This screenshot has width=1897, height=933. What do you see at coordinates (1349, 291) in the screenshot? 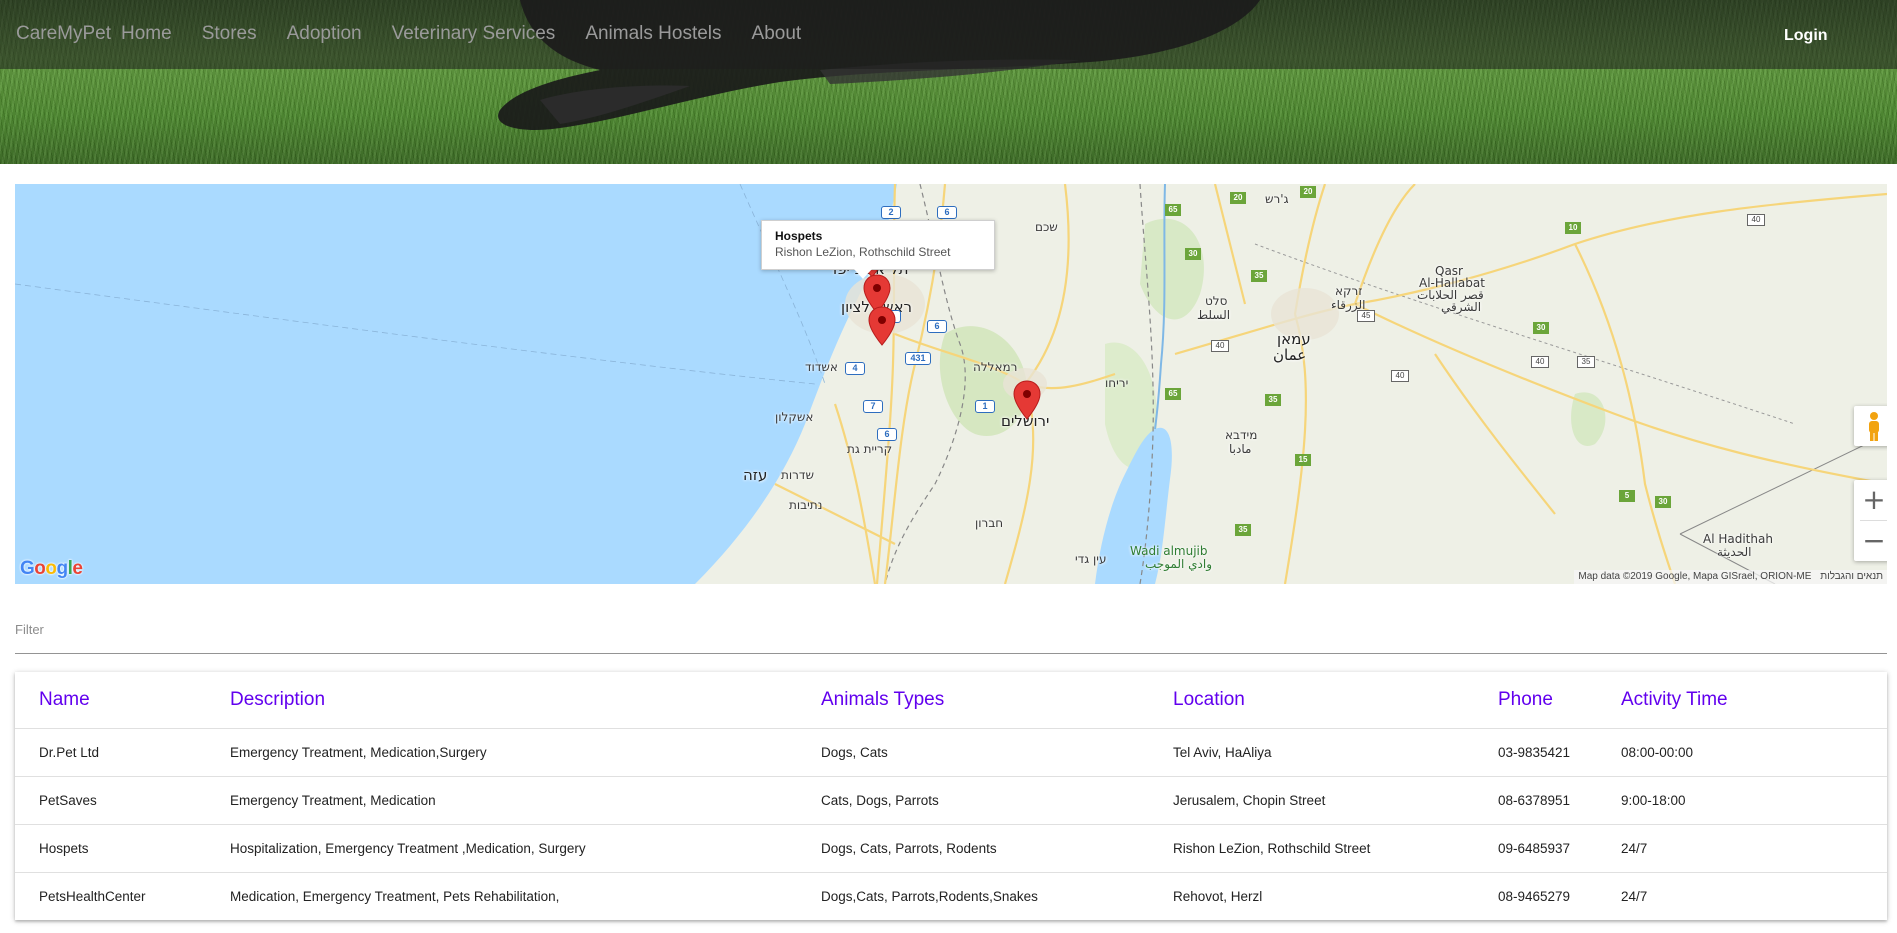
I see `city-zarqa-he: זרקא` at bounding box center [1349, 291].